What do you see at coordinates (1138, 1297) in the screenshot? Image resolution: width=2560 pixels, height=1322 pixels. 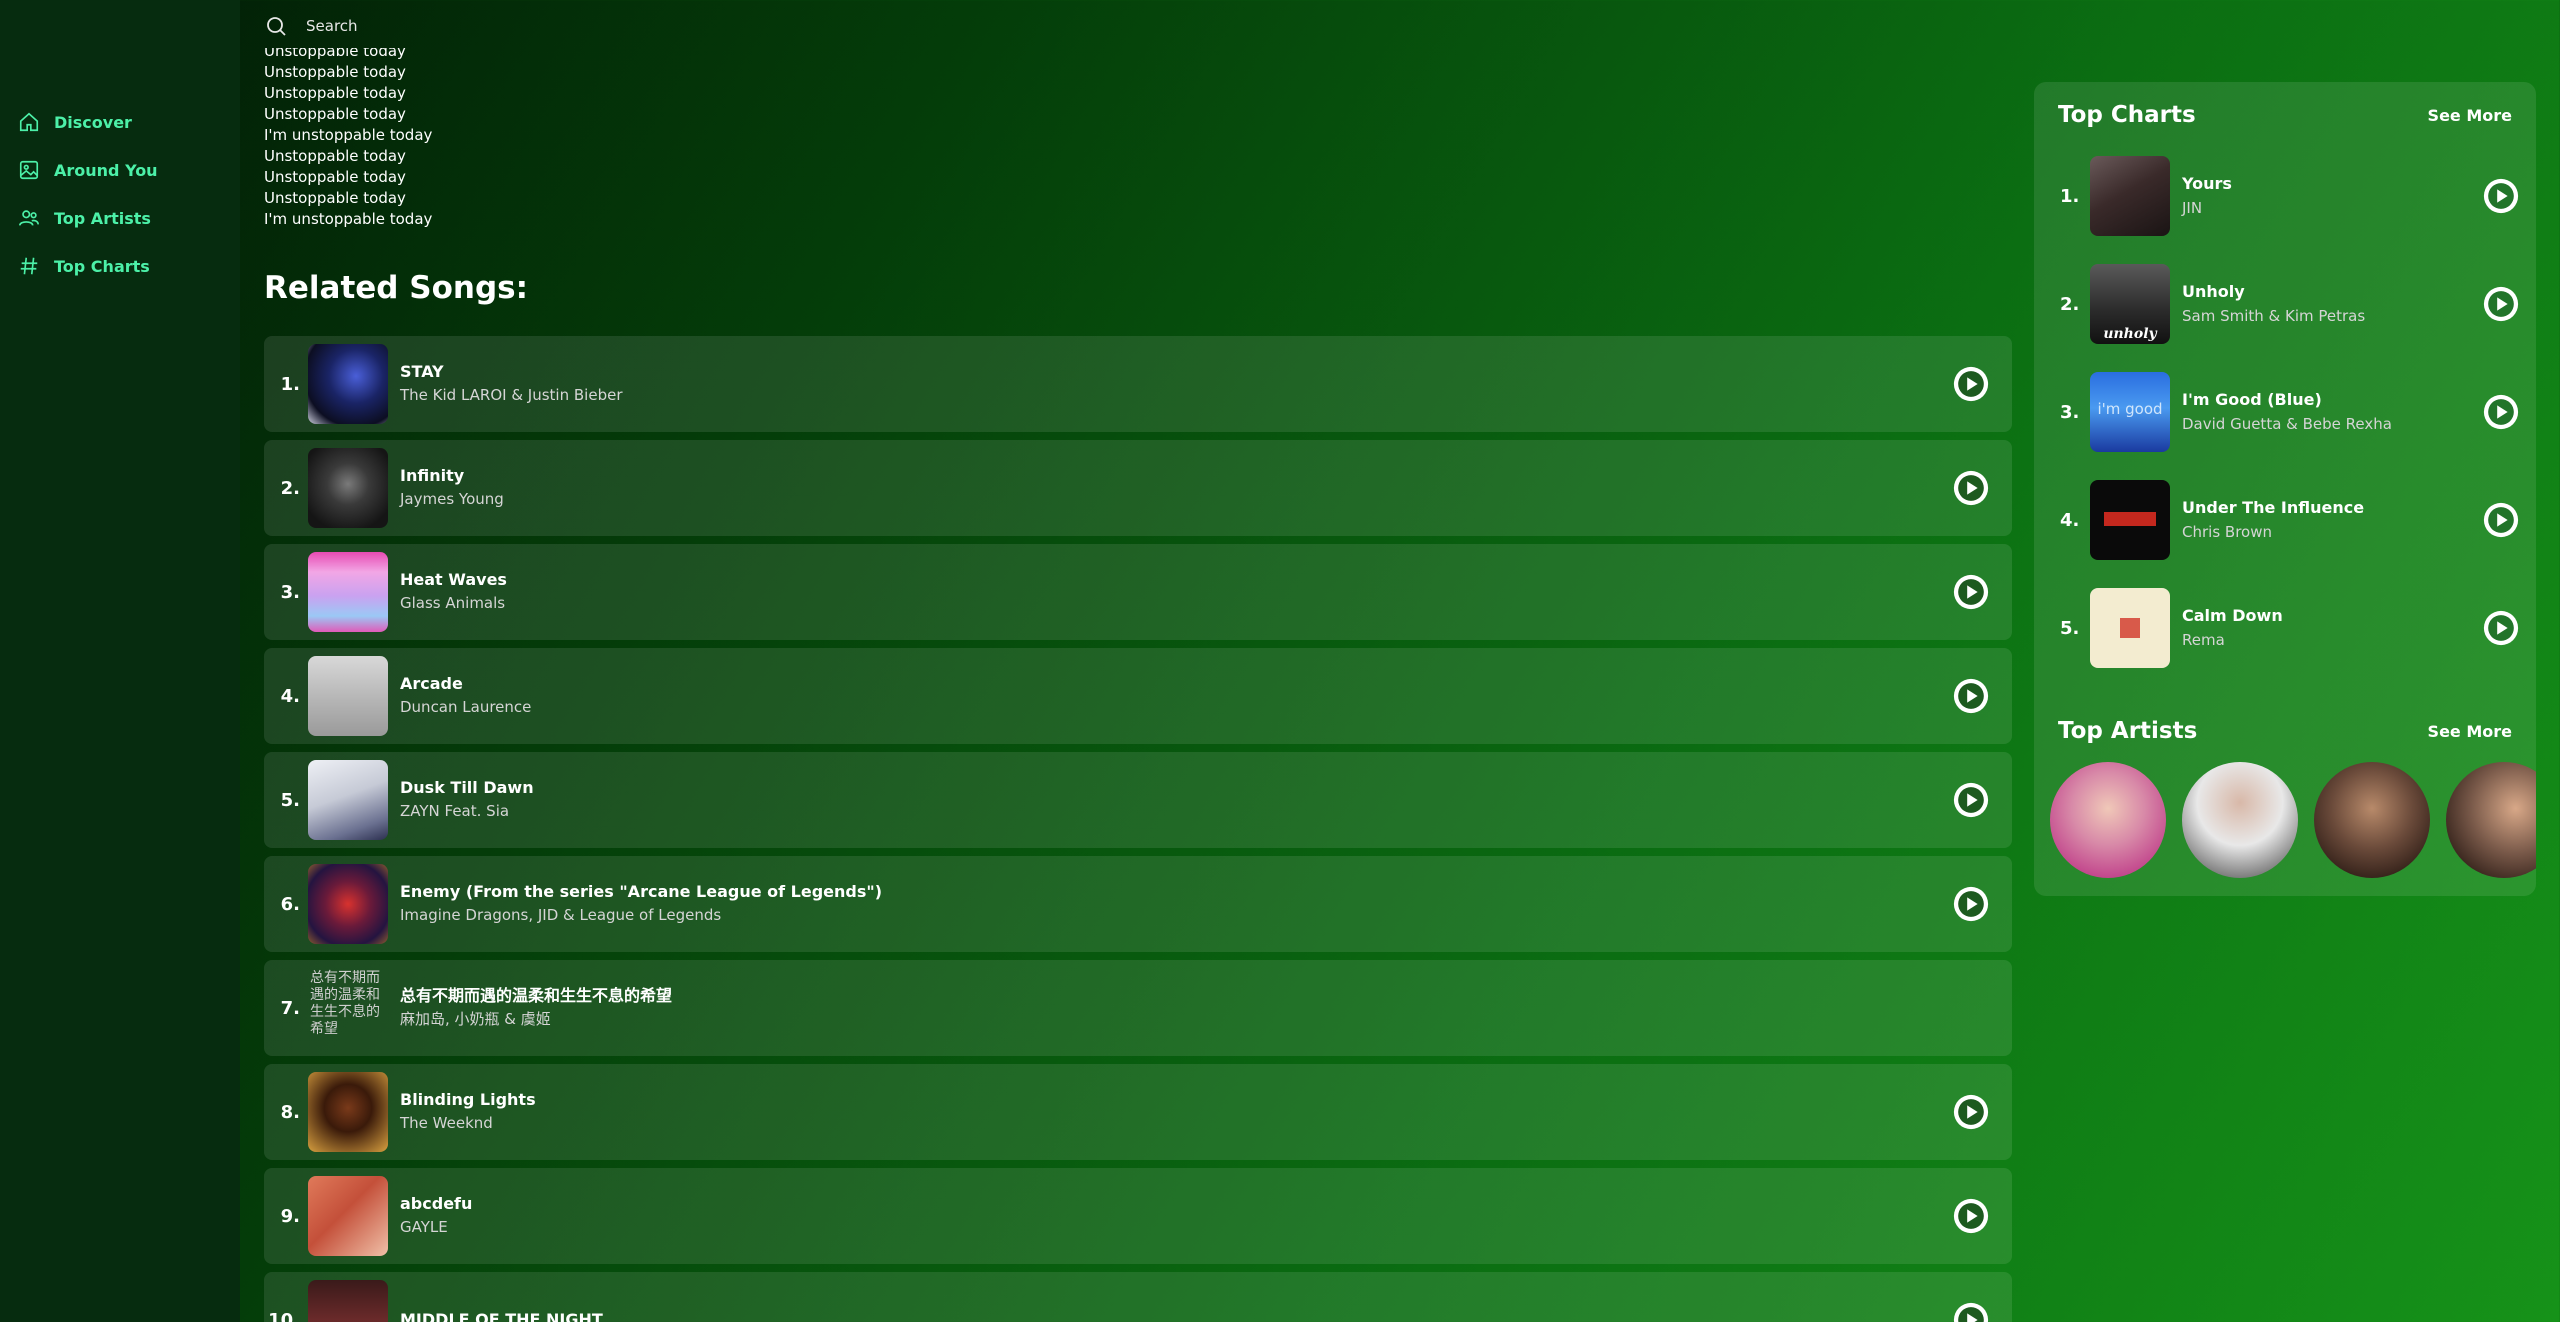 I see `song-row: 10. MIDDLE OF THE NIGHT` at bounding box center [1138, 1297].